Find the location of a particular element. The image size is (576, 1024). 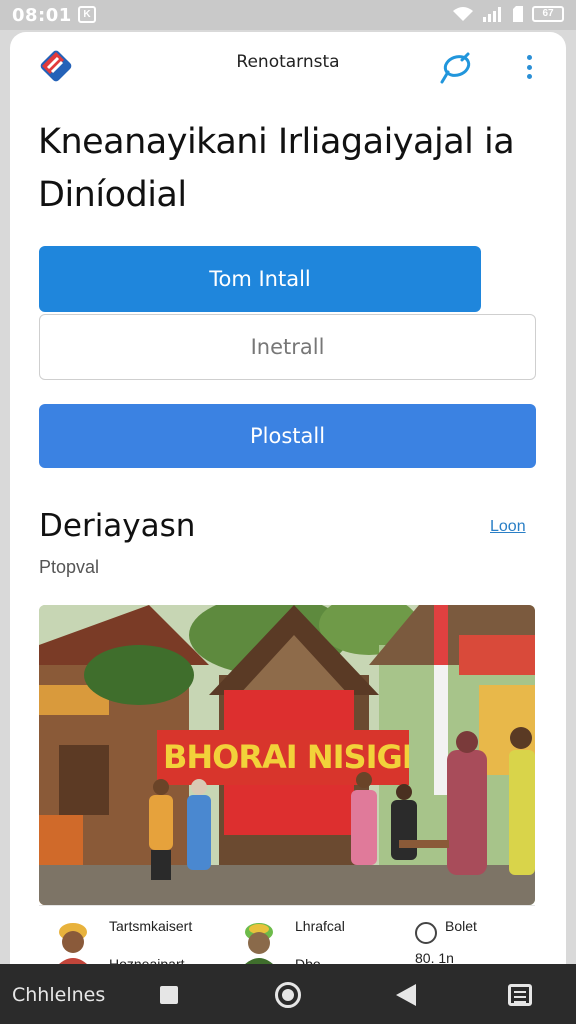

primary-install-button: Tom Intall is located at coordinates (260, 279).